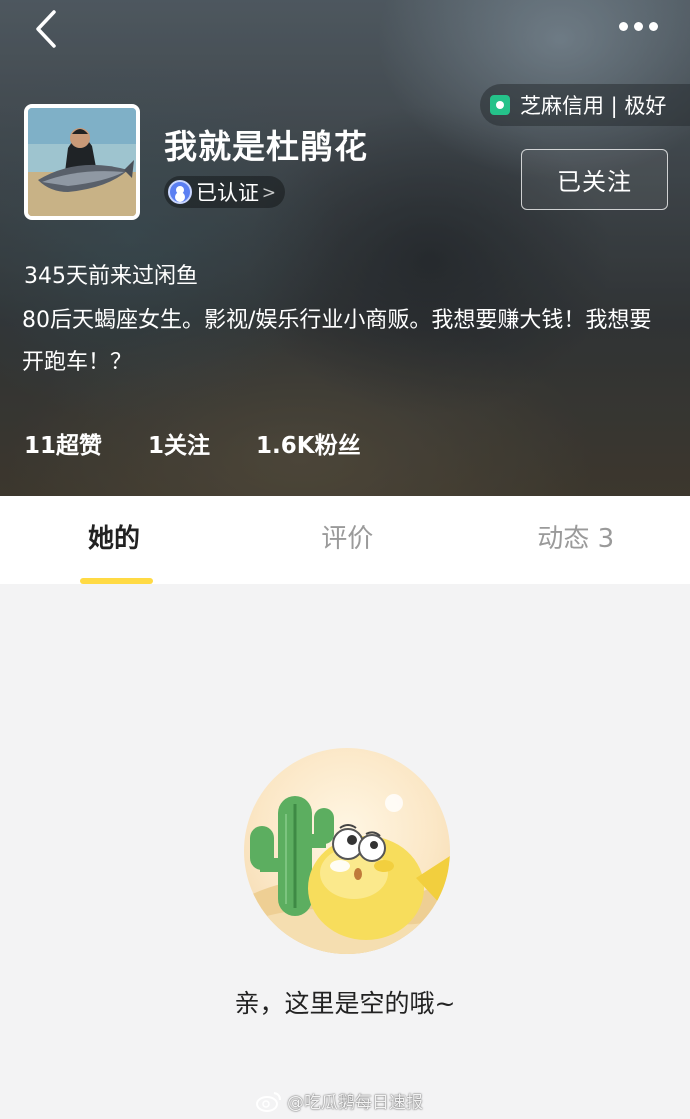  Describe the element at coordinates (227, 193) in the screenshot. I see `verified-label: 已认证` at that location.